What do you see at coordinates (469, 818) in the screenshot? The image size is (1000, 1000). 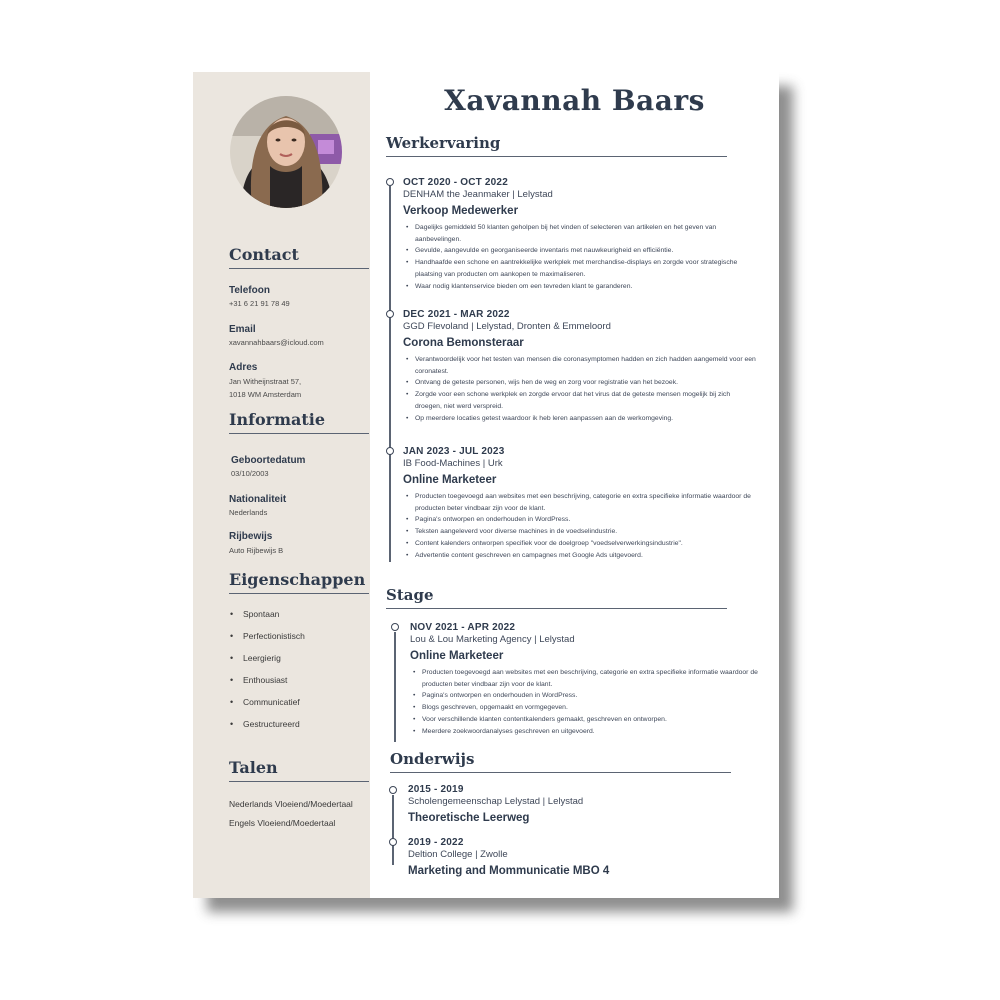 I see `education-title: Theoretische Leerweg` at bounding box center [469, 818].